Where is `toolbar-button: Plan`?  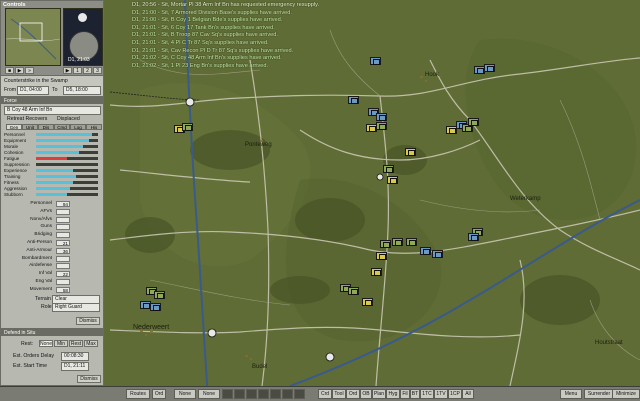 toolbar-button: Plan is located at coordinates (379, 394).